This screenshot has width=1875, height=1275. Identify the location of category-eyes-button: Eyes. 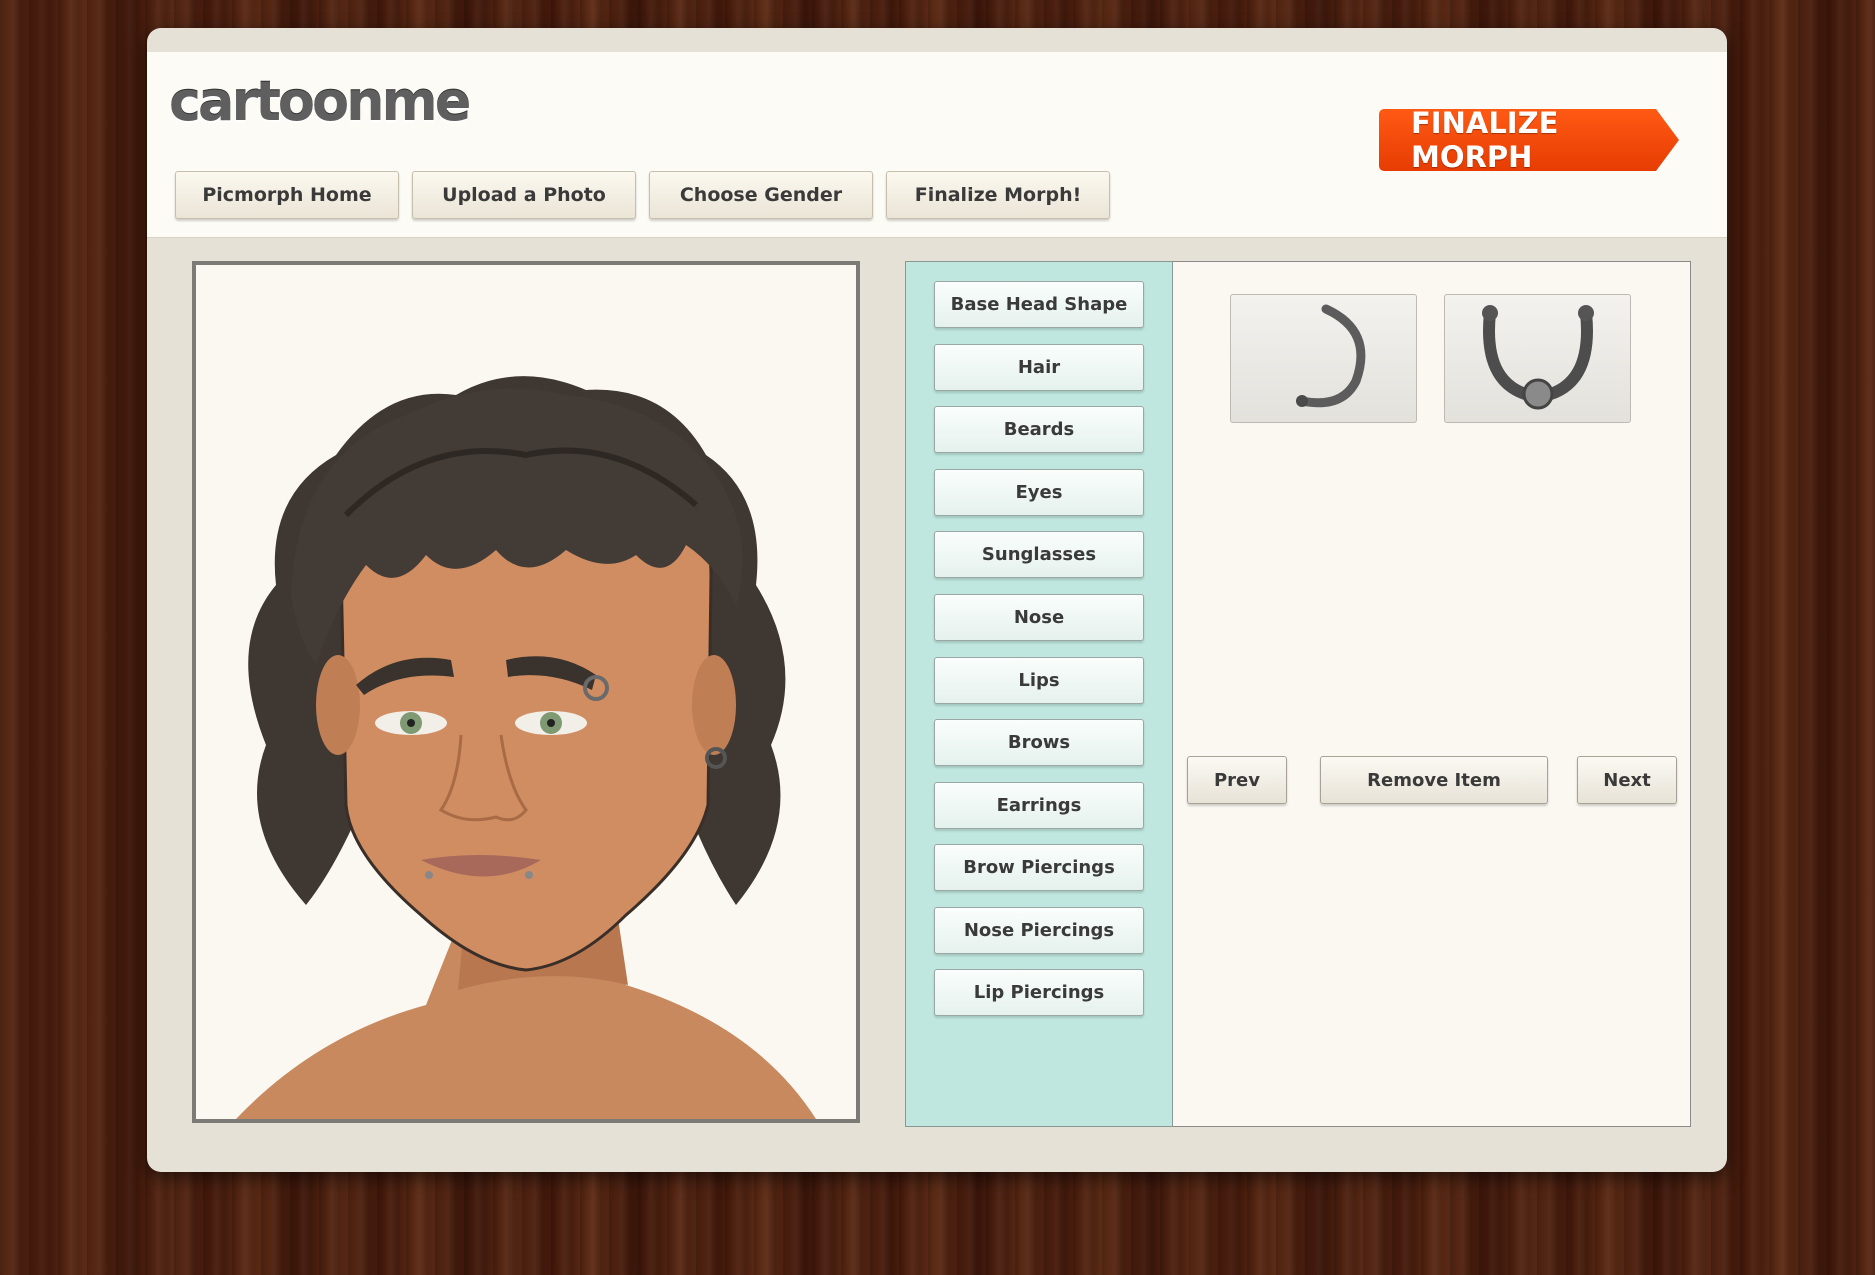
(1039, 492).